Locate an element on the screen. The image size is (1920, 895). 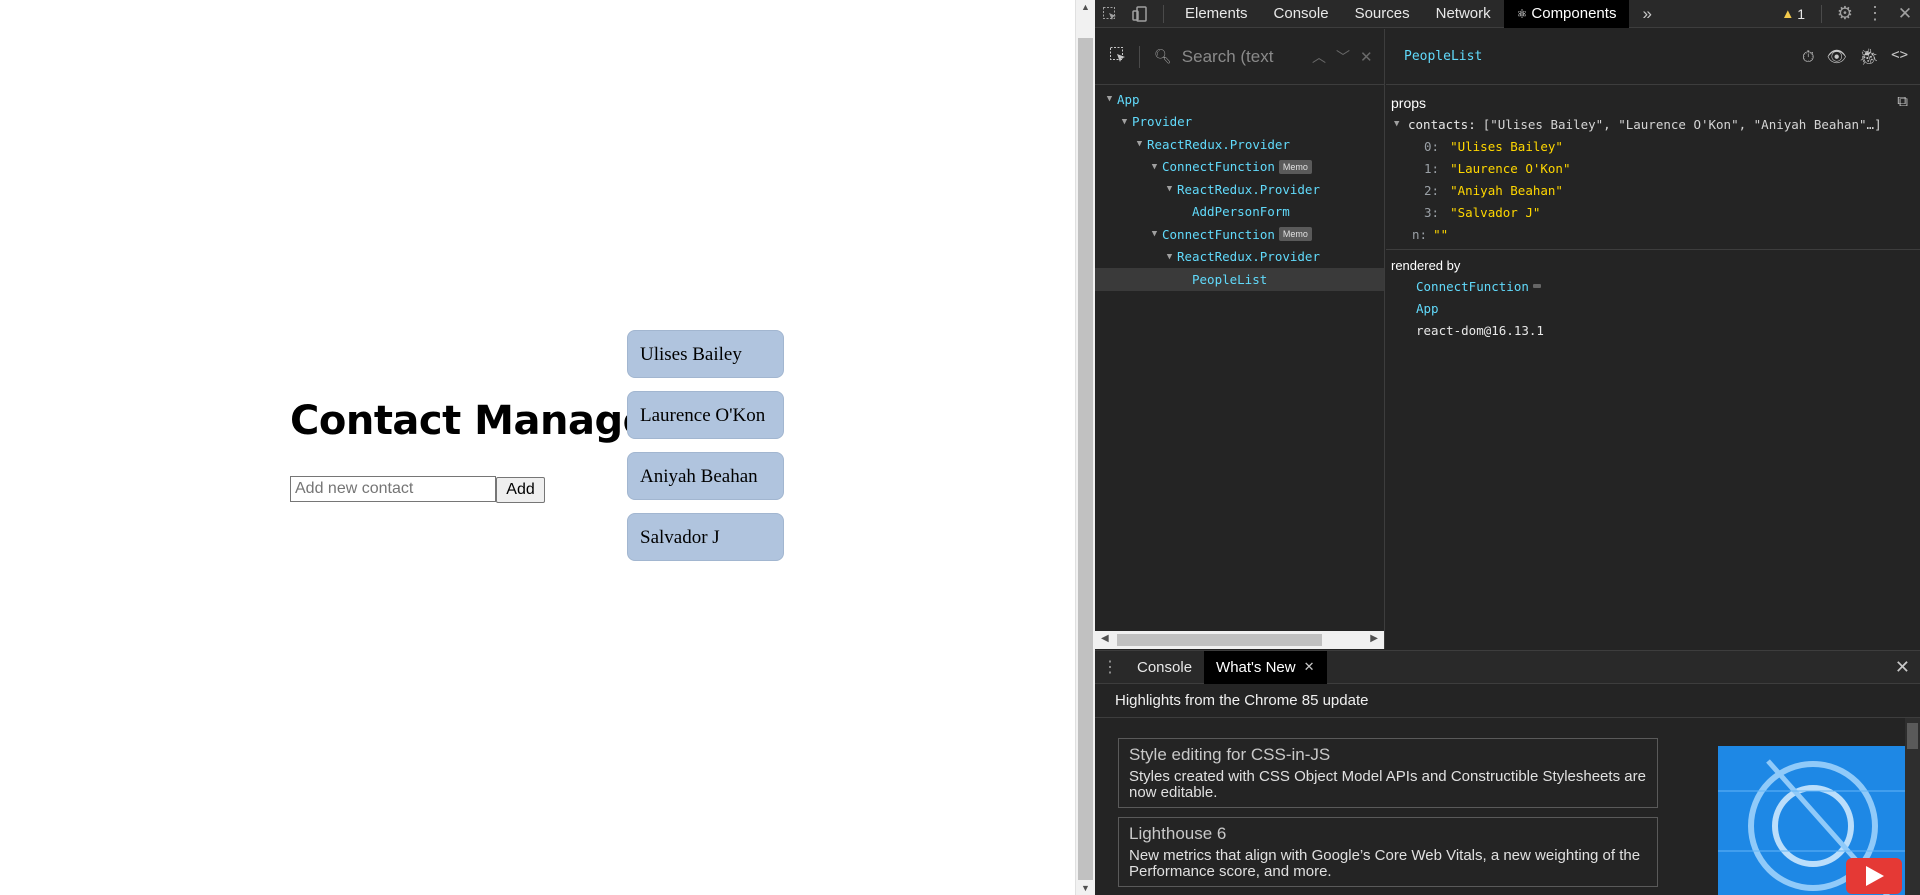
tab-console: Console is located at coordinates (1301, 14).